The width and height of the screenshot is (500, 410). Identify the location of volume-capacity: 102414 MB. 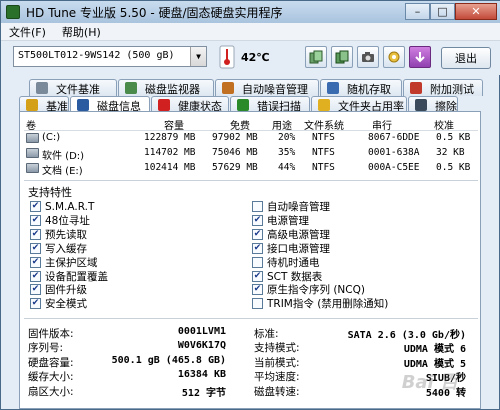
(169, 167).